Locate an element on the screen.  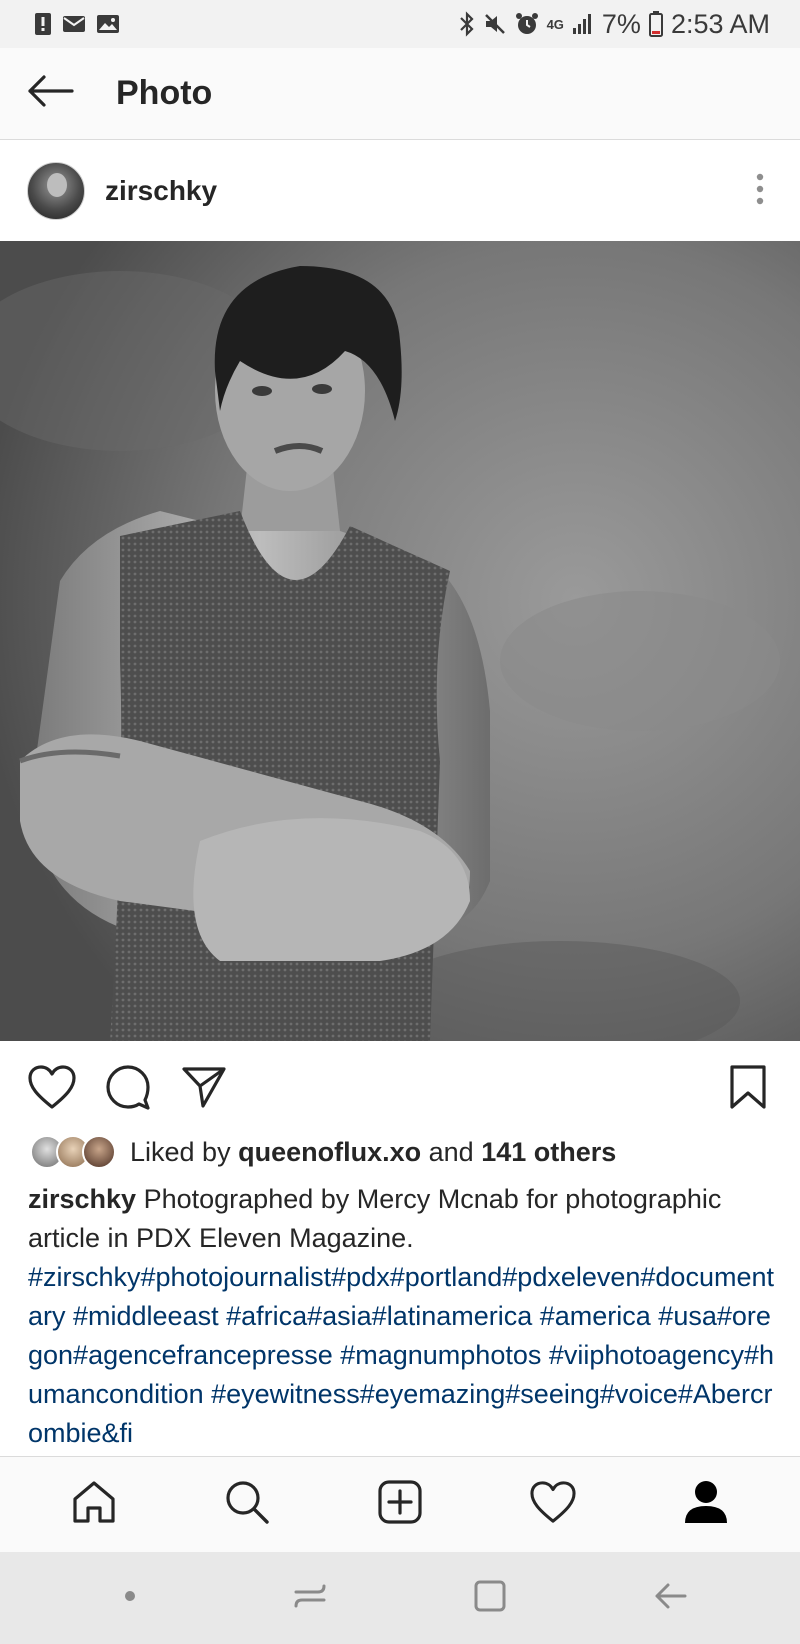
bluetooth-icon is located at coordinates (467, 24).